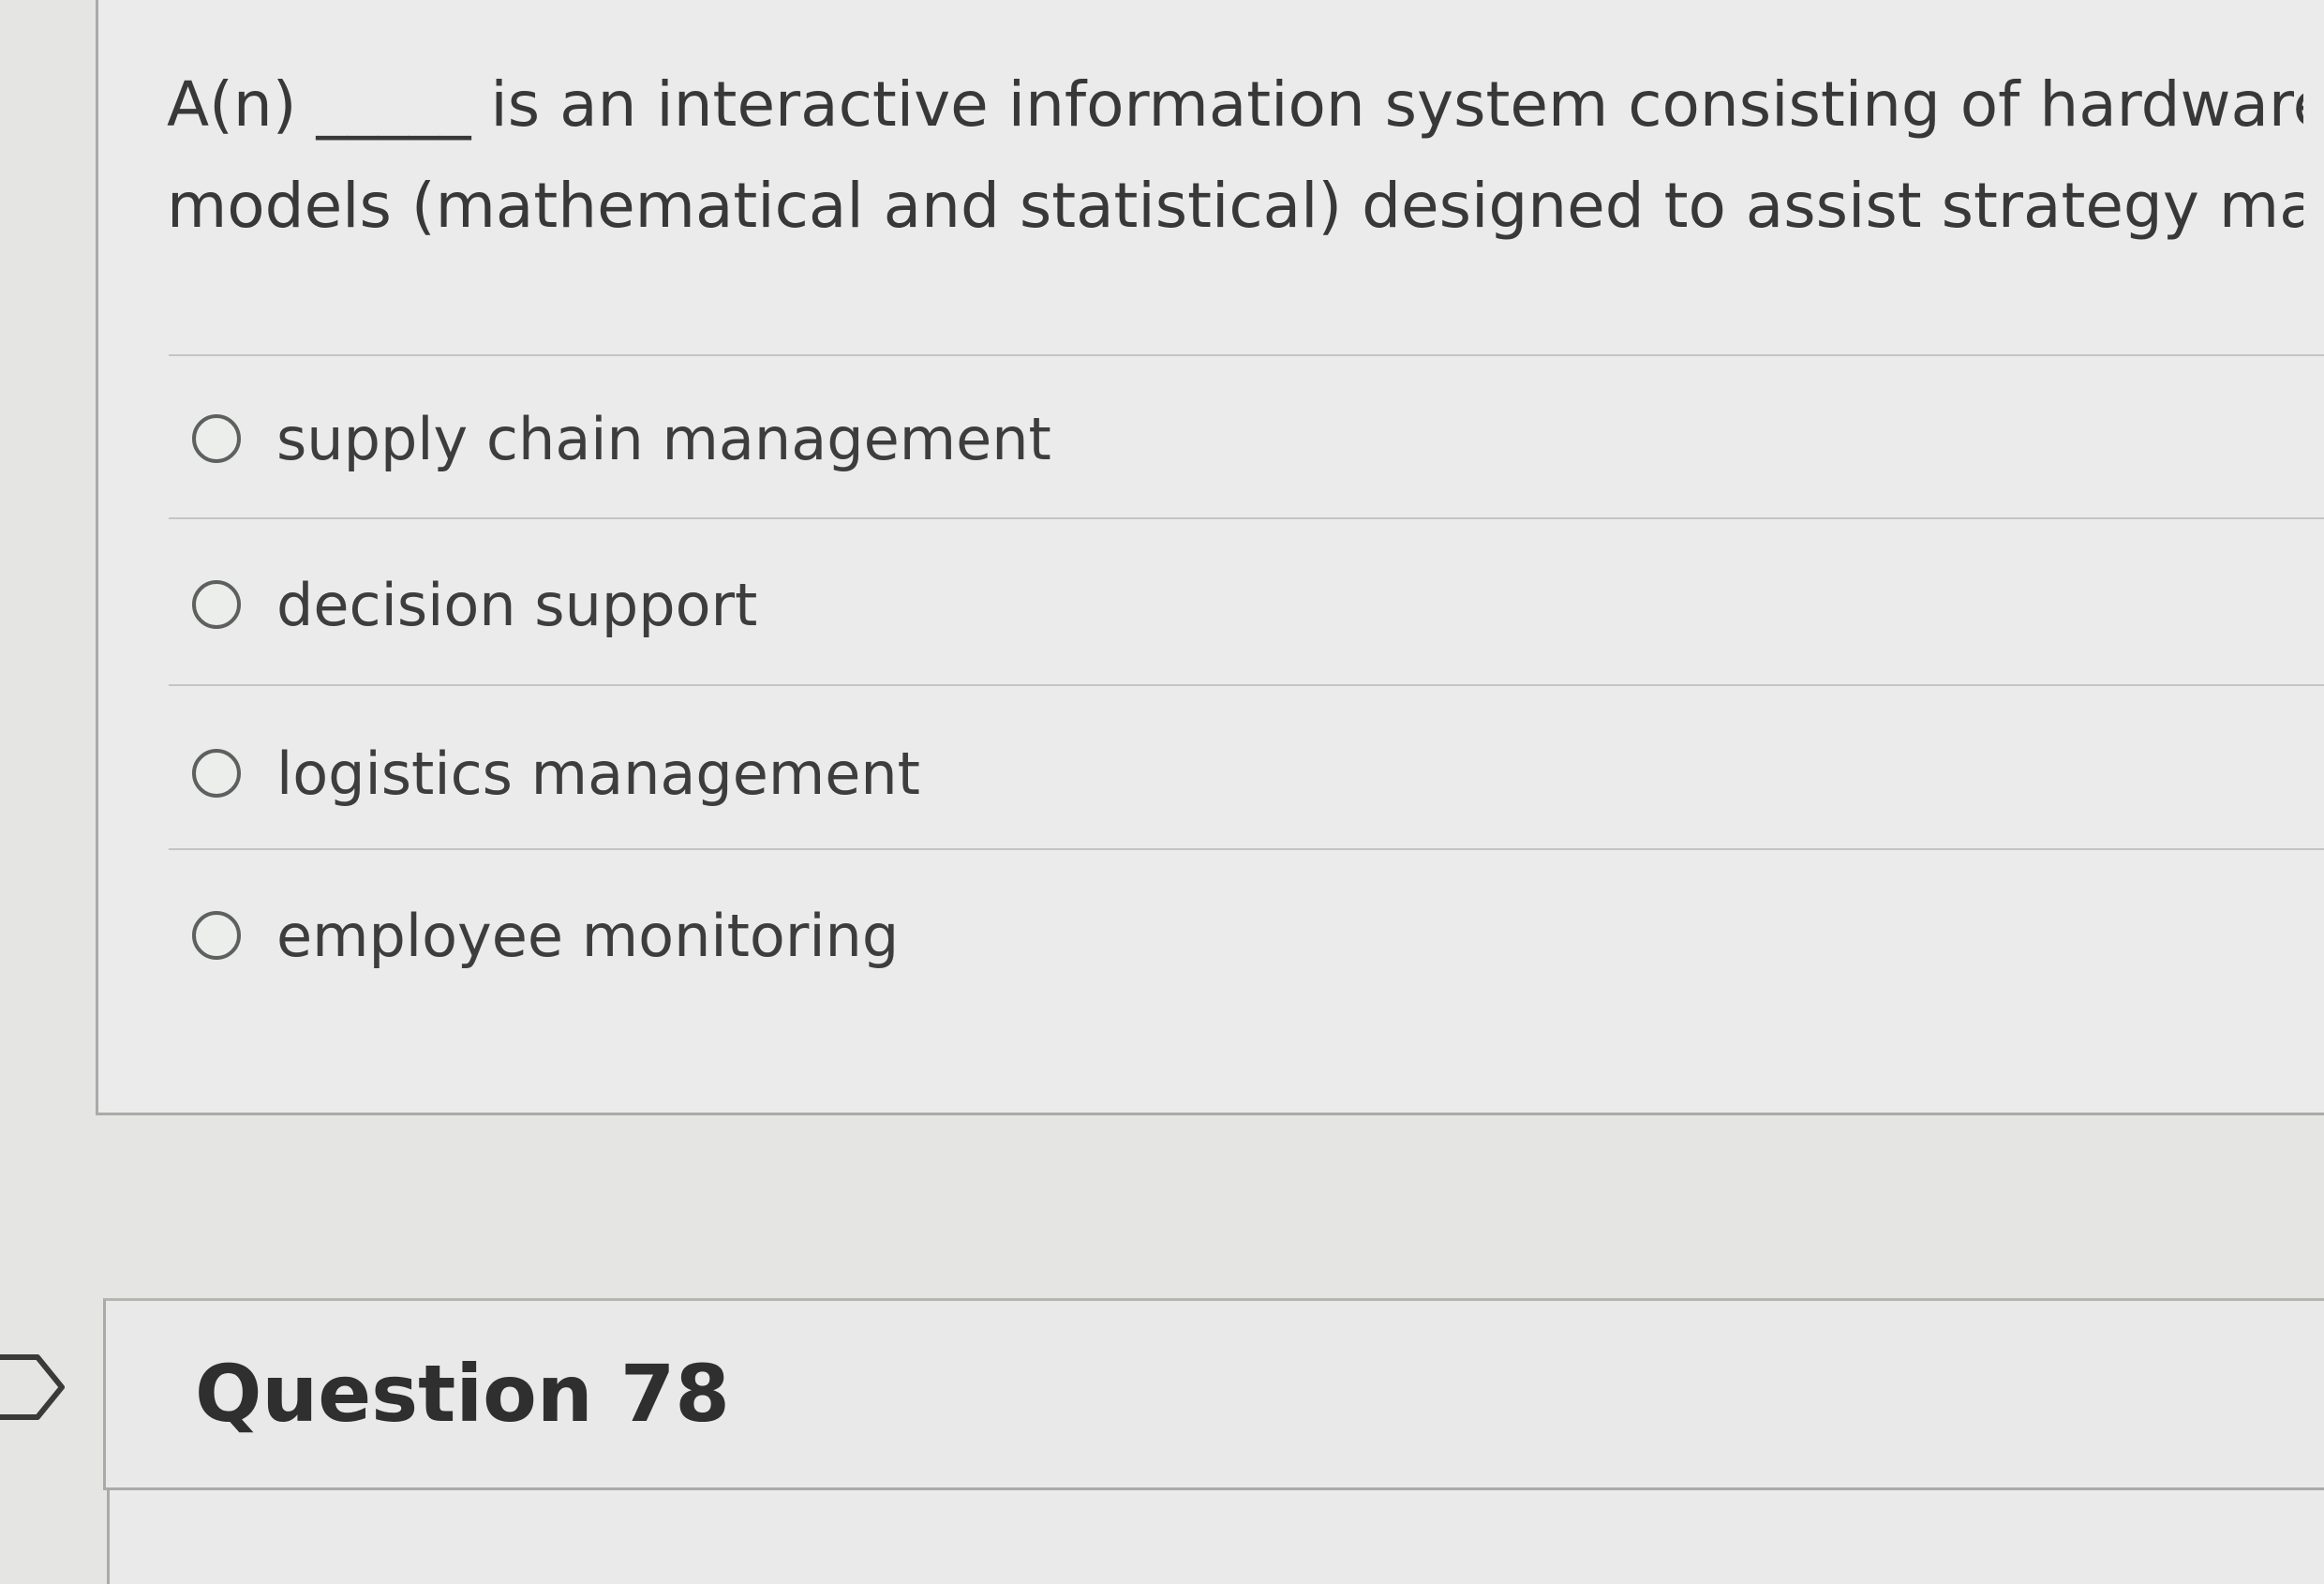 This screenshot has height=1584, width=2324. What do you see at coordinates (33, 1387) in the screenshot?
I see `flag-outline-icon` at bounding box center [33, 1387].